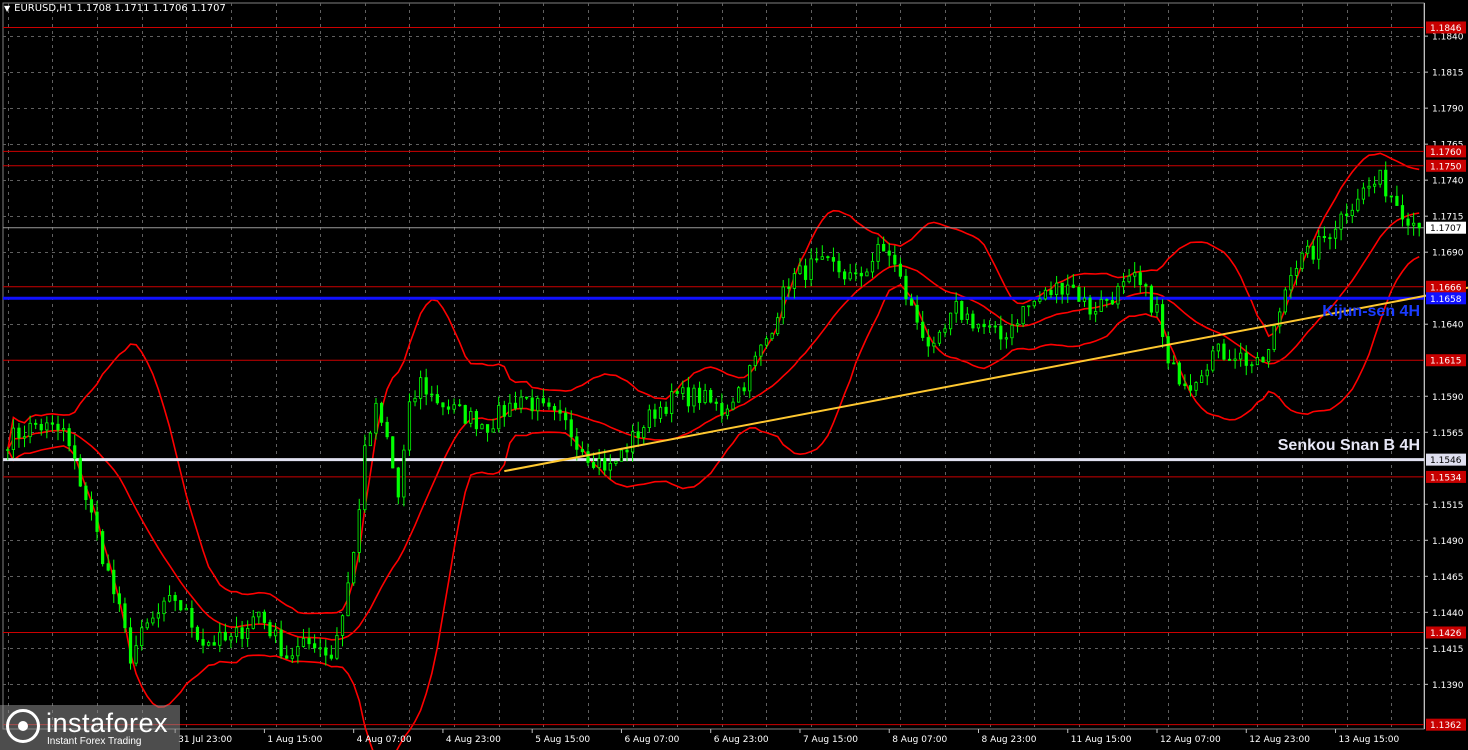 This screenshot has height=750, width=1468. I want to click on y-tick-label-15: 1.1390, so click(1448, 686).